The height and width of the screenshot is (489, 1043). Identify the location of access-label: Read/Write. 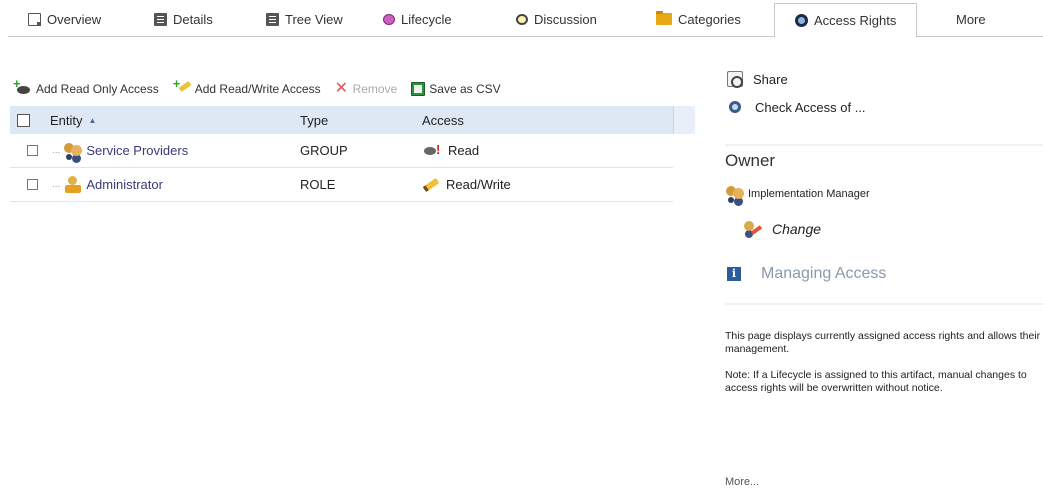
(478, 184).